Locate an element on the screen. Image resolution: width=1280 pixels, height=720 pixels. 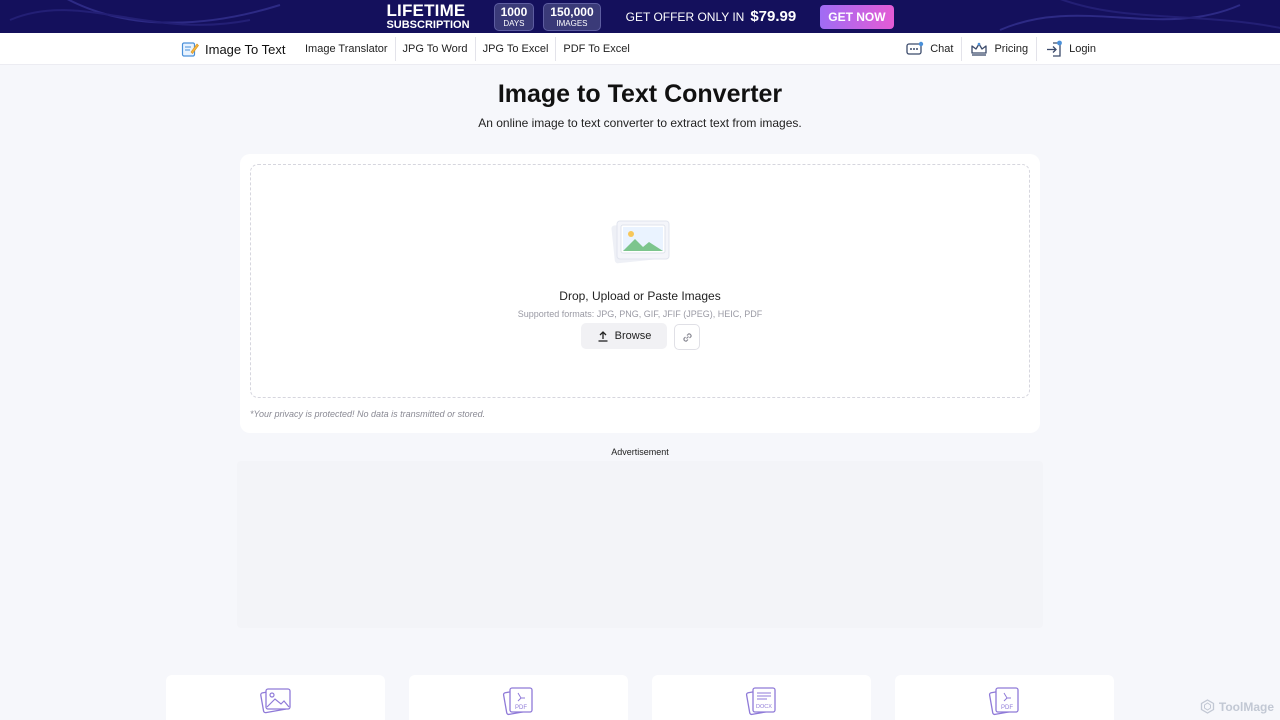
brand-link: Image To Text is located at coordinates (233, 49).